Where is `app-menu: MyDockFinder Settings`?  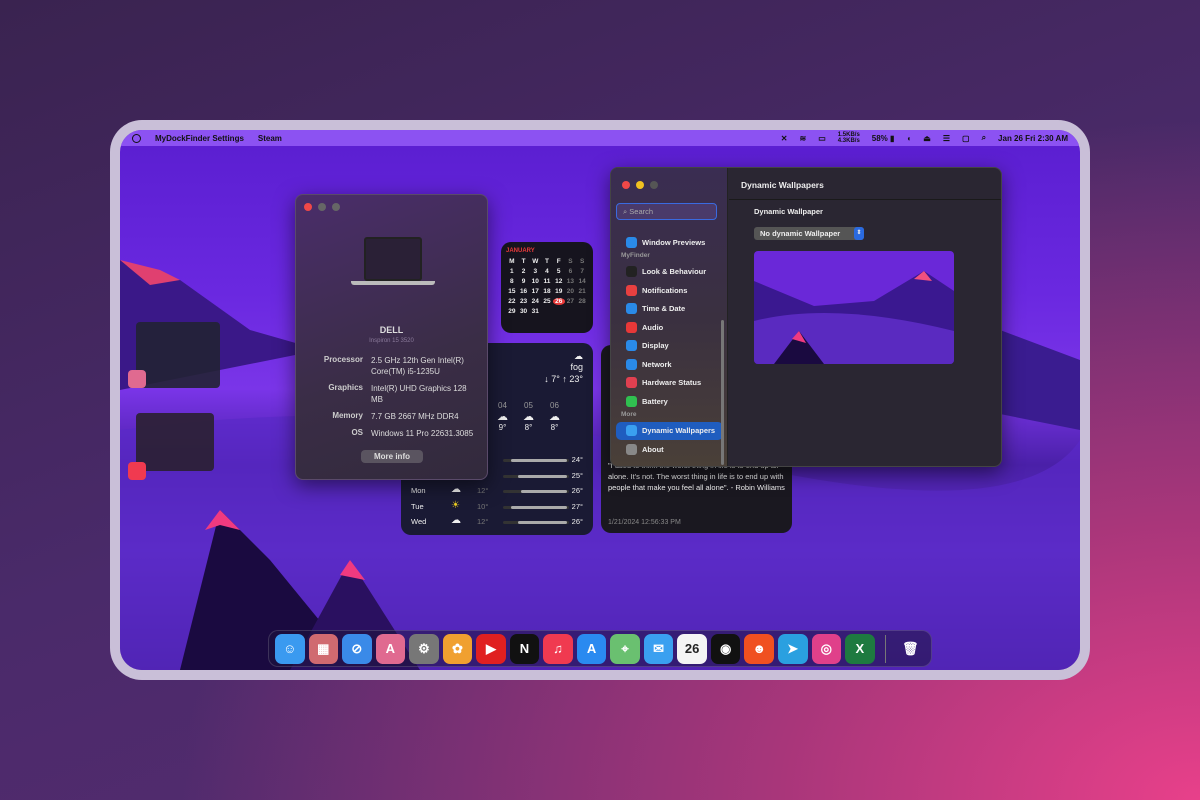
app-menu: MyDockFinder Settings is located at coordinates (199, 138).